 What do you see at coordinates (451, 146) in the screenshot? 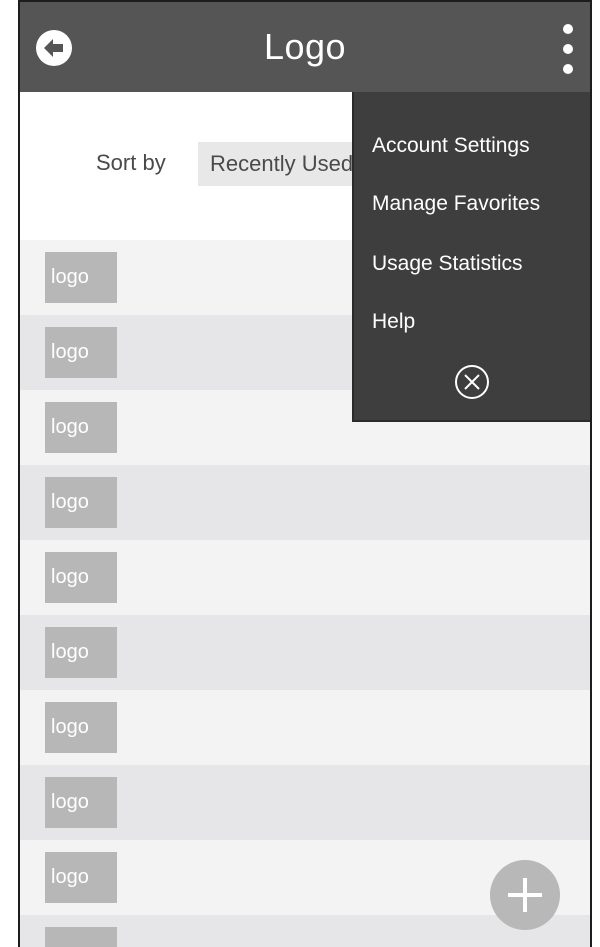
I see `menu-item-account-settings: Account Settings` at bounding box center [451, 146].